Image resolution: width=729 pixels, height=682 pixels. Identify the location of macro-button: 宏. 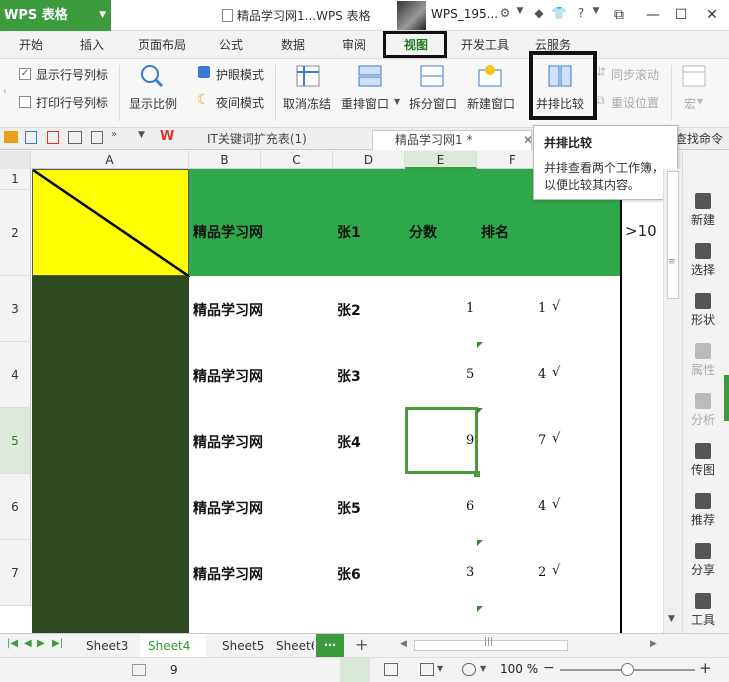
(690, 103).